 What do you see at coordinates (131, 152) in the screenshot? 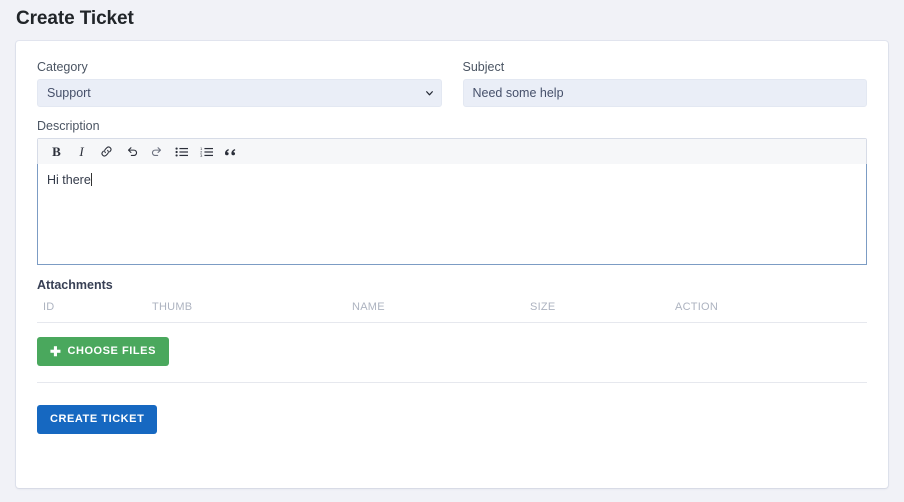
I see `undo-icon` at bounding box center [131, 152].